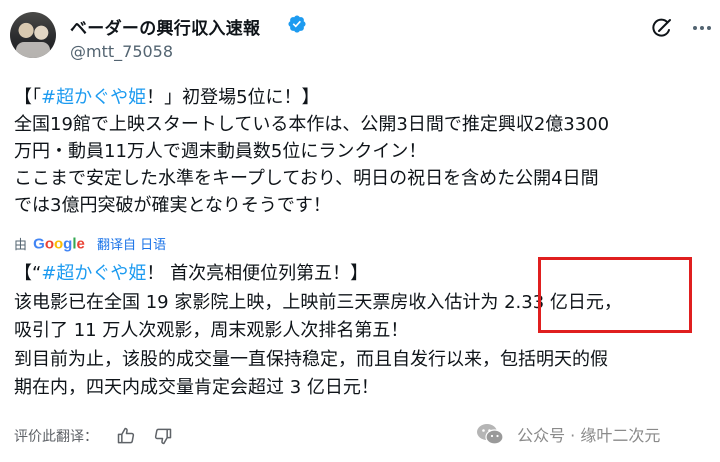 The width and height of the screenshot is (720, 462). Describe the element at coordinates (490, 434) in the screenshot. I see `wechat-icon` at that location.